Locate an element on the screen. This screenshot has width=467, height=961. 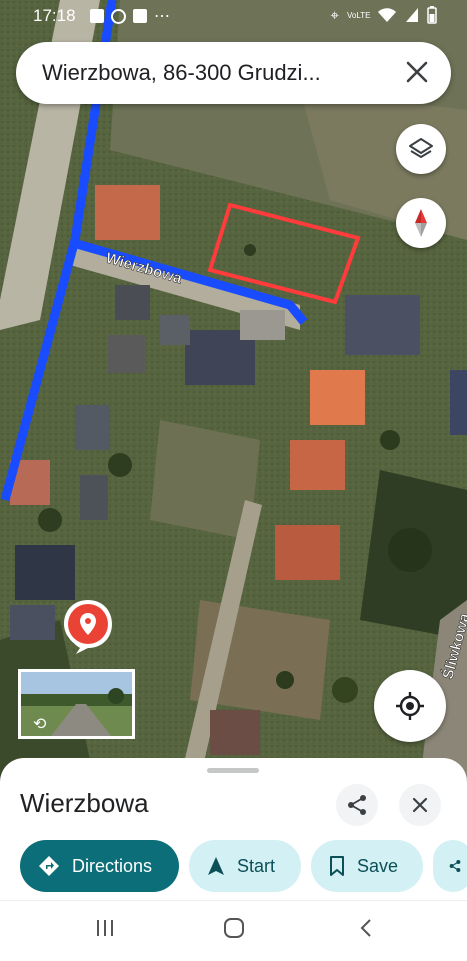
compass-button is located at coordinates (421, 223).